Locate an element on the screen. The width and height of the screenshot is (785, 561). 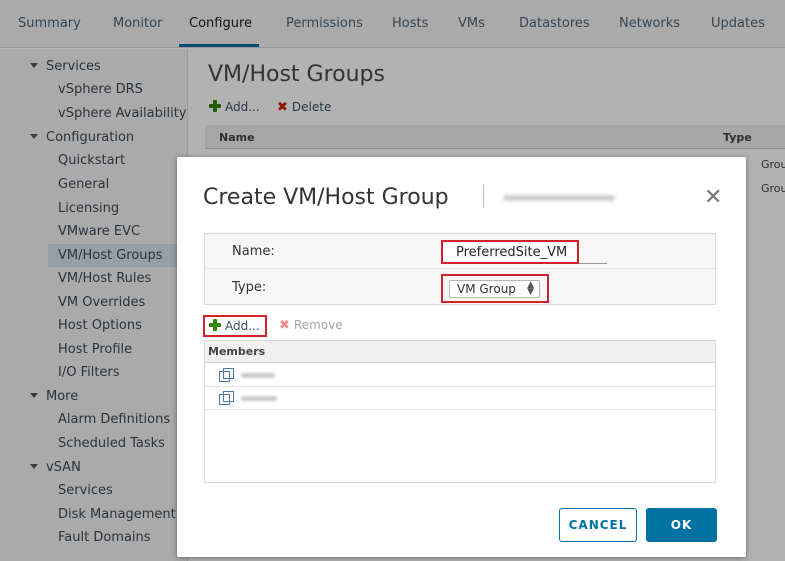
type-highlight-box: VM Group ▲ ▼ is located at coordinates (495, 288).